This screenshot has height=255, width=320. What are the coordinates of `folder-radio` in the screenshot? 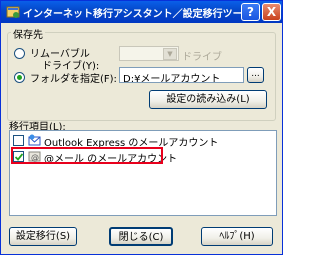 It's located at (19, 77).